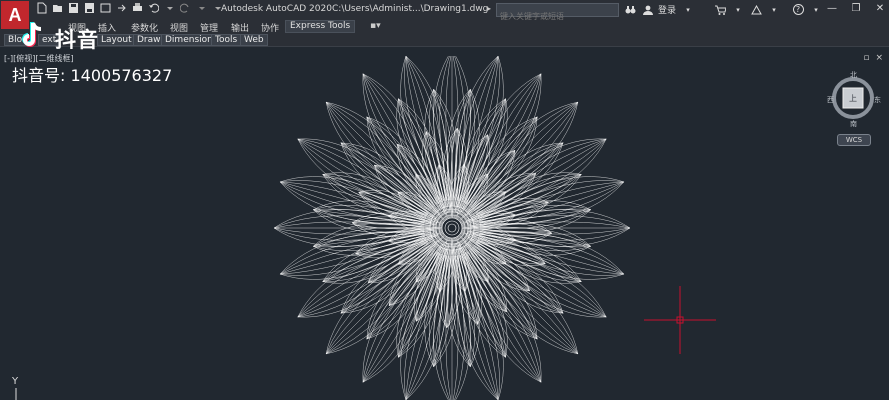  What do you see at coordinates (226, 40) in the screenshot?
I see `tab-tools: Tools` at bounding box center [226, 40].